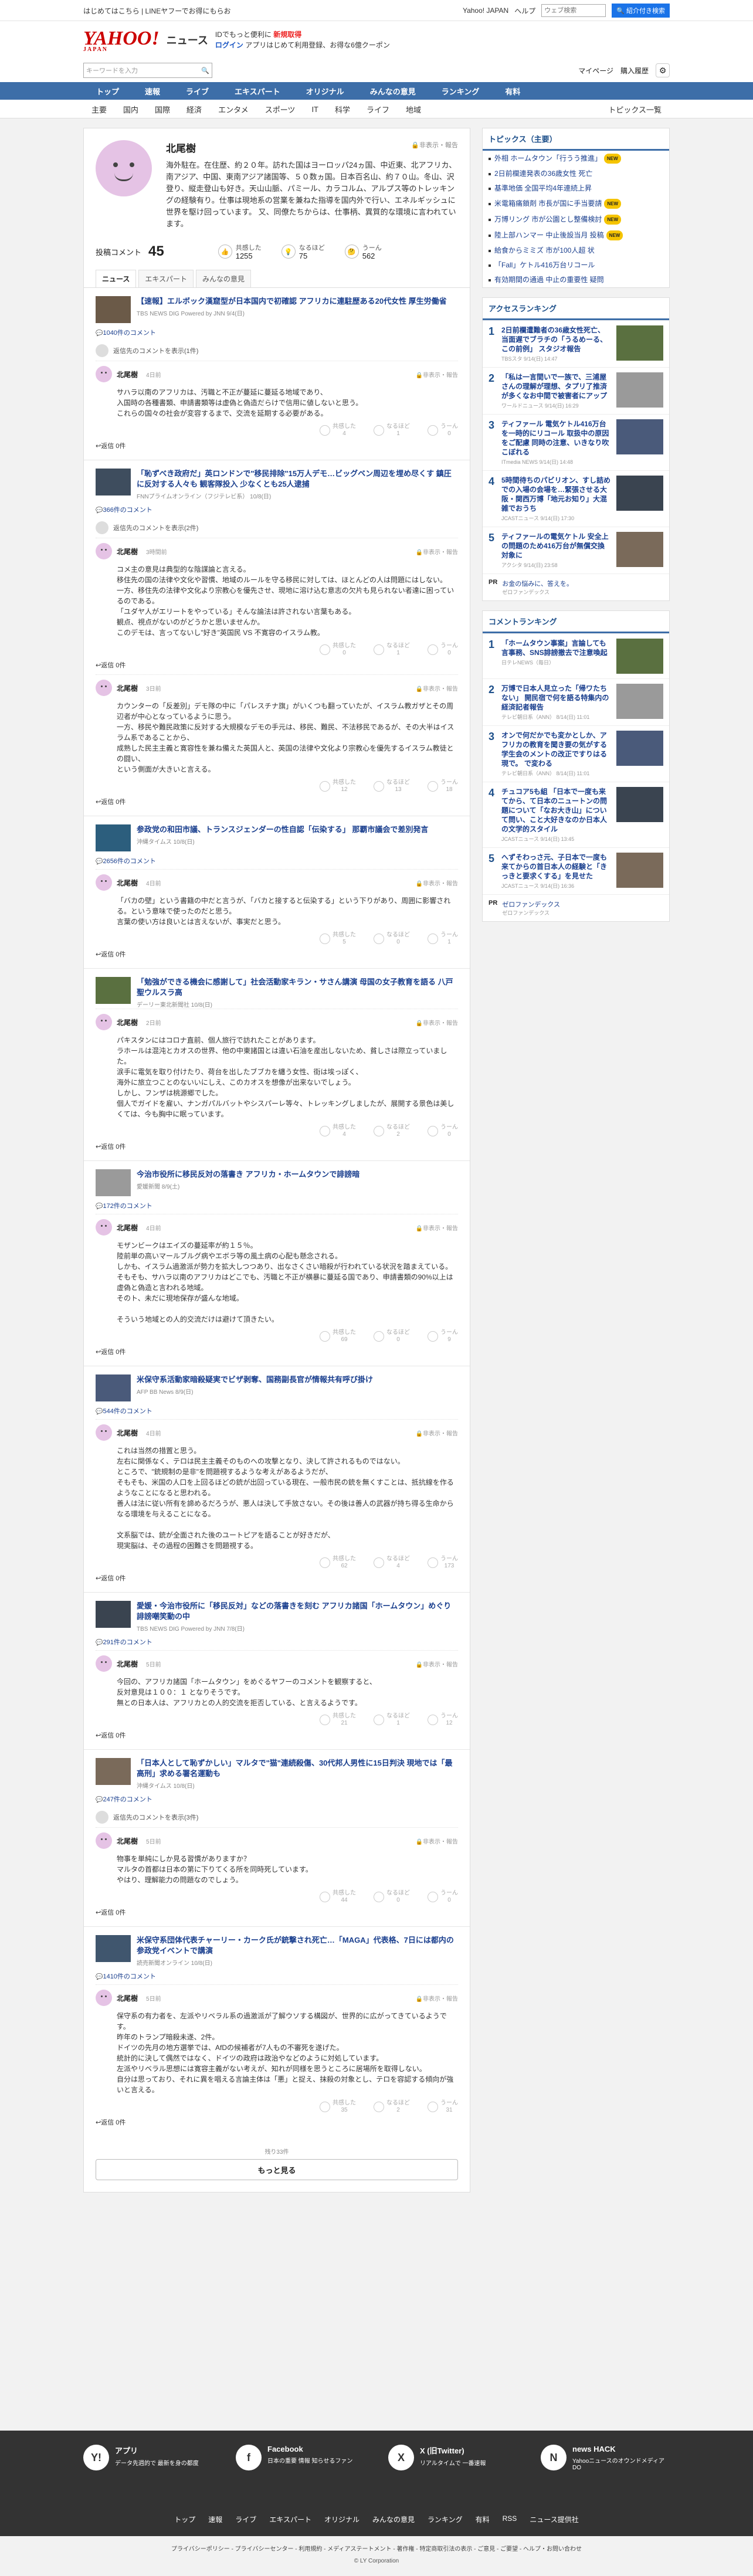  What do you see at coordinates (445, 2519) in the screenshot?
I see `footer-link: ランキング` at bounding box center [445, 2519].